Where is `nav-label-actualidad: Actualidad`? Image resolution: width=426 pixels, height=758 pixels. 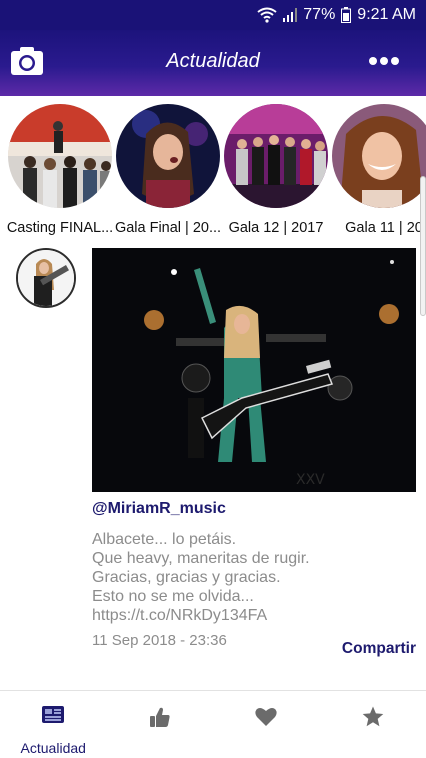 nav-label-actualidad: Actualidad is located at coordinates (53, 748).